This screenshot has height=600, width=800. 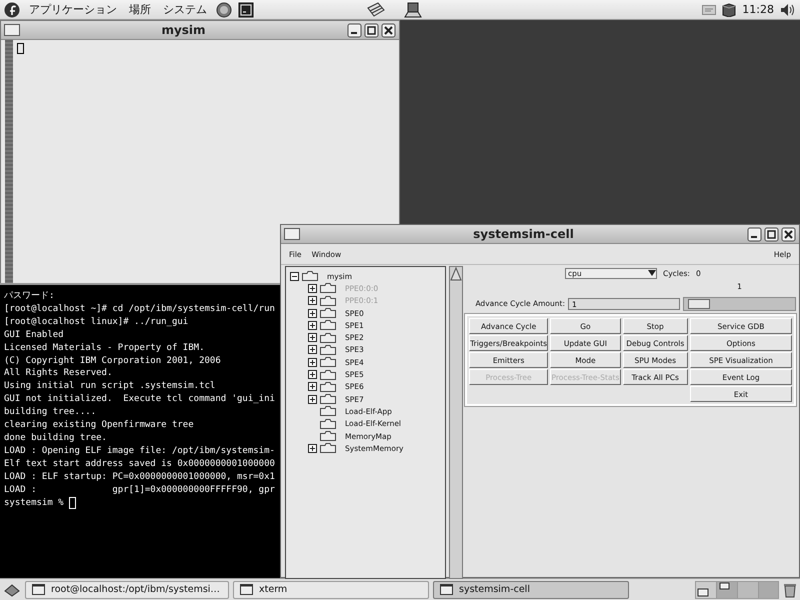 What do you see at coordinates (652, 273) in the screenshot?
I see `dropdown-arrow-icon` at bounding box center [652, 273].